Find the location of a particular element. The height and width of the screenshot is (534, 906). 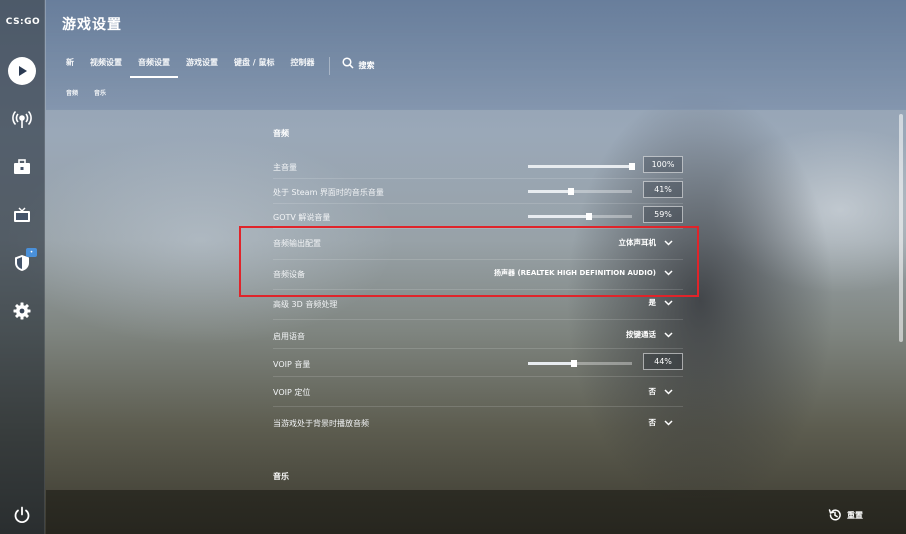

voip-volume-value: 44% is located at coordinates (663, 361).